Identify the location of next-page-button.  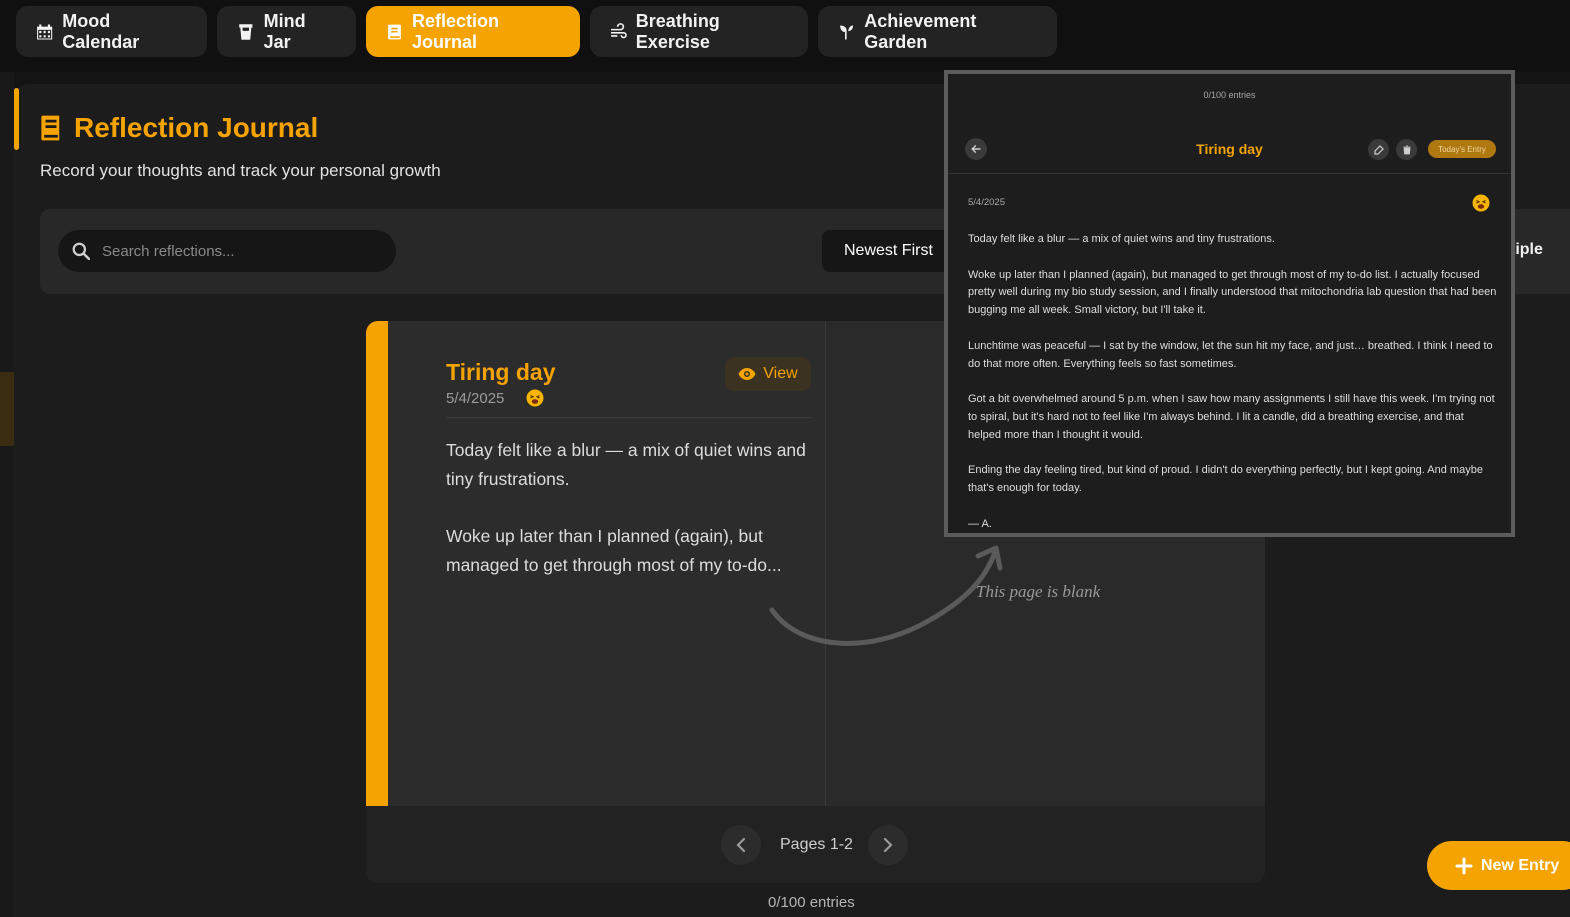
(888, 845).